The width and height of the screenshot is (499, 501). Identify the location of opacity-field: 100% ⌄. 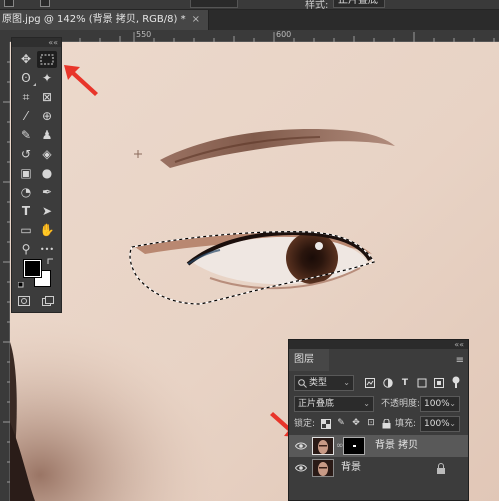
(440, 404).